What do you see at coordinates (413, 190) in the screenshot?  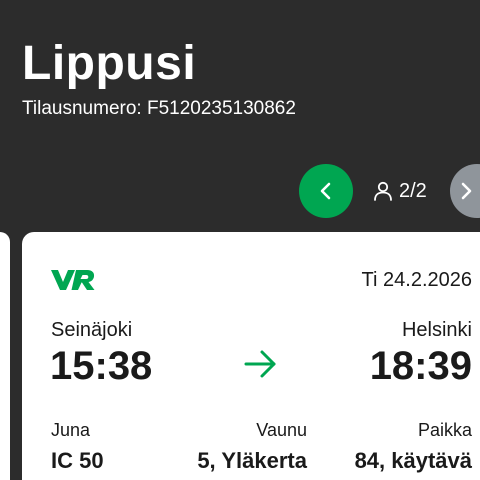 I see `ticket-counter-text: 2/2` at bounding box center [413, 190].